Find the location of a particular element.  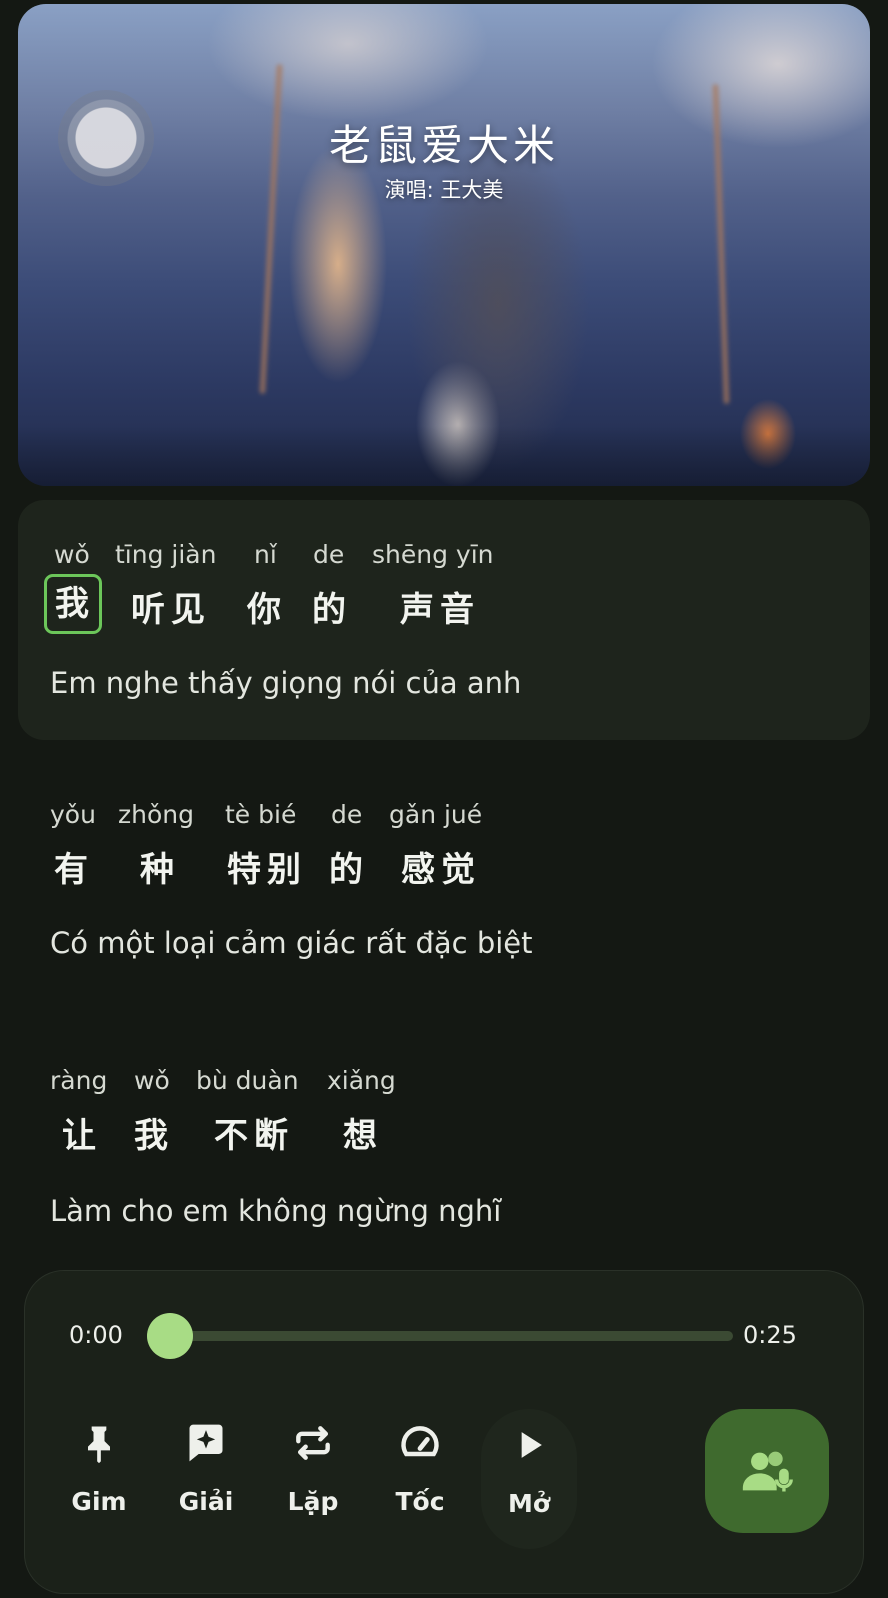

pinyin: nǐ is located at coordinates (265, 554).